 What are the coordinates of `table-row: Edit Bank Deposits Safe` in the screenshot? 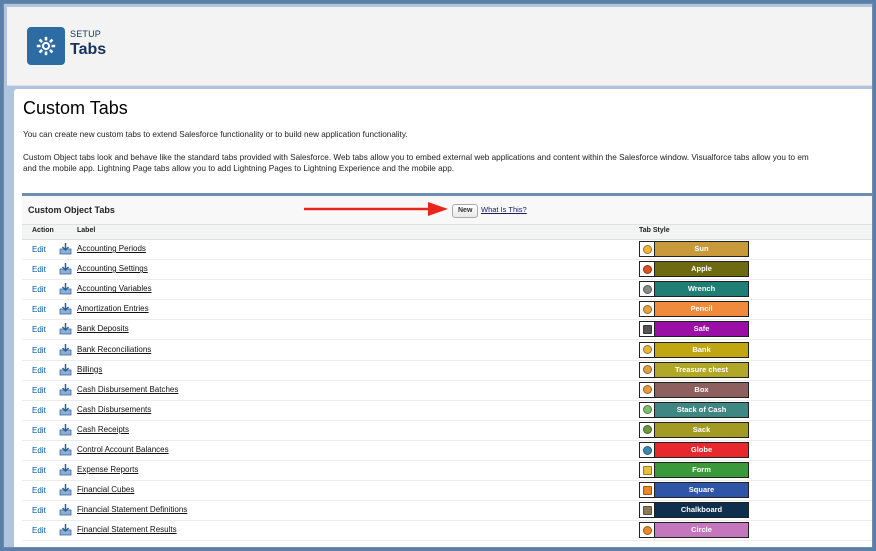 It's located at (447, 330).